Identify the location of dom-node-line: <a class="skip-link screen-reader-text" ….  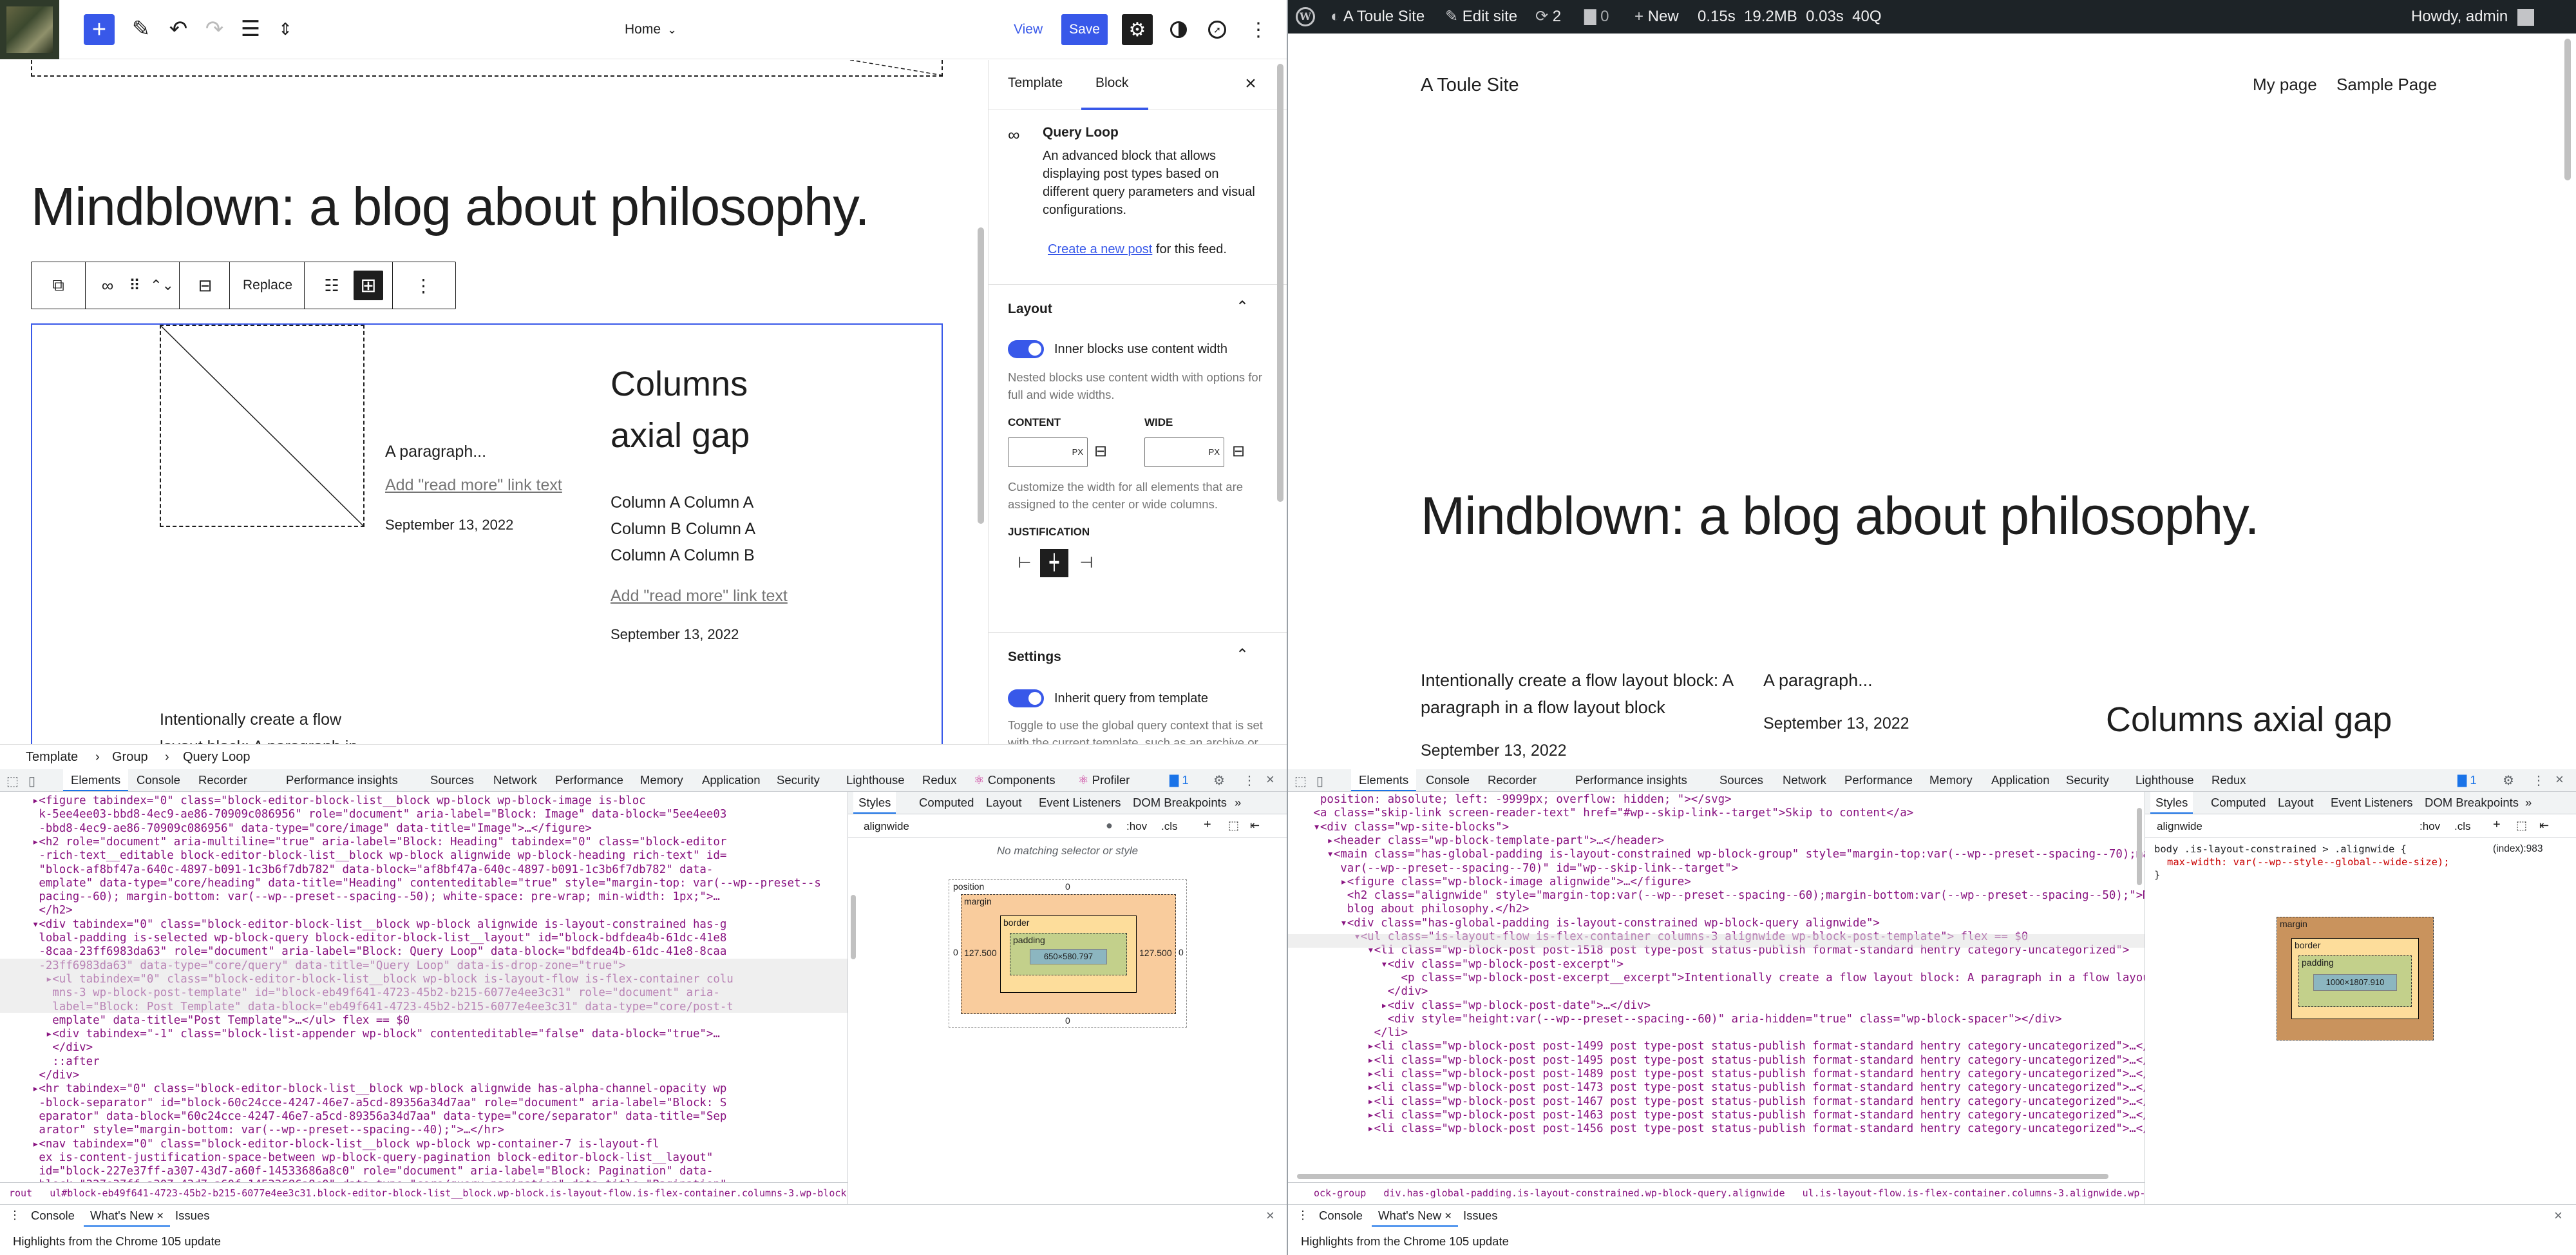
(1603, 813).